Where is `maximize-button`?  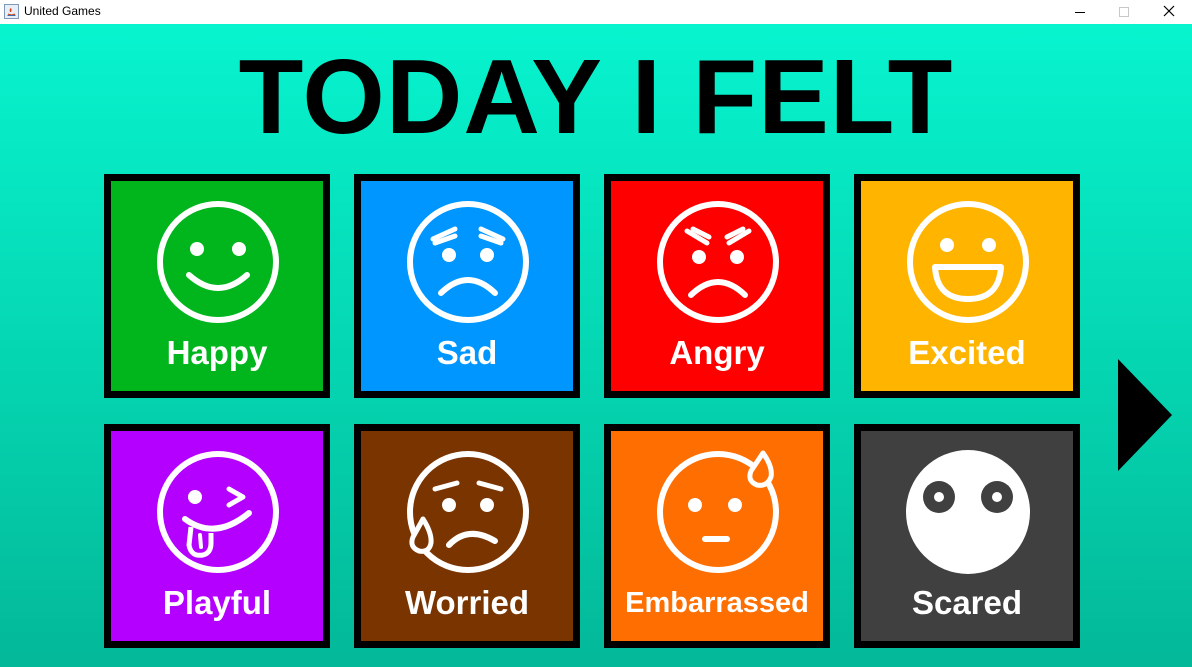
maximize-button is located at coordinates (1124, 12).